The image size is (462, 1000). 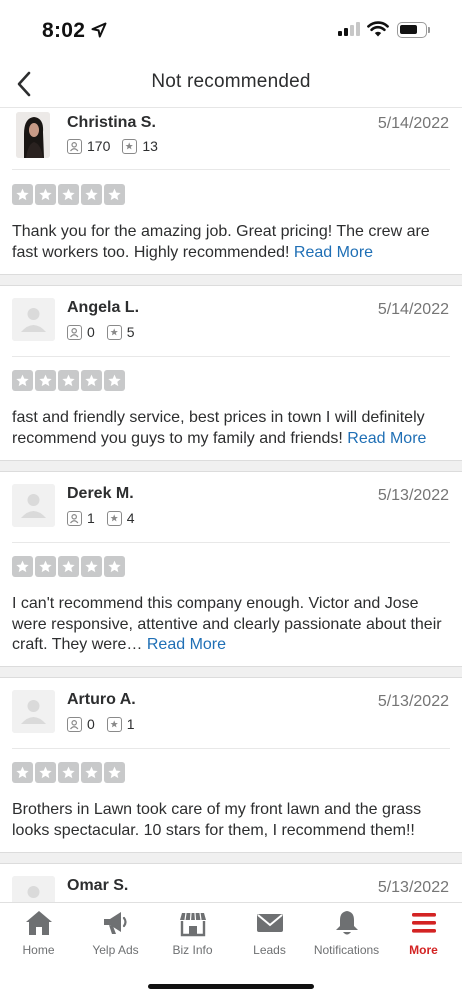 I want to click on review-count: 13, so click(x=150, y=146).